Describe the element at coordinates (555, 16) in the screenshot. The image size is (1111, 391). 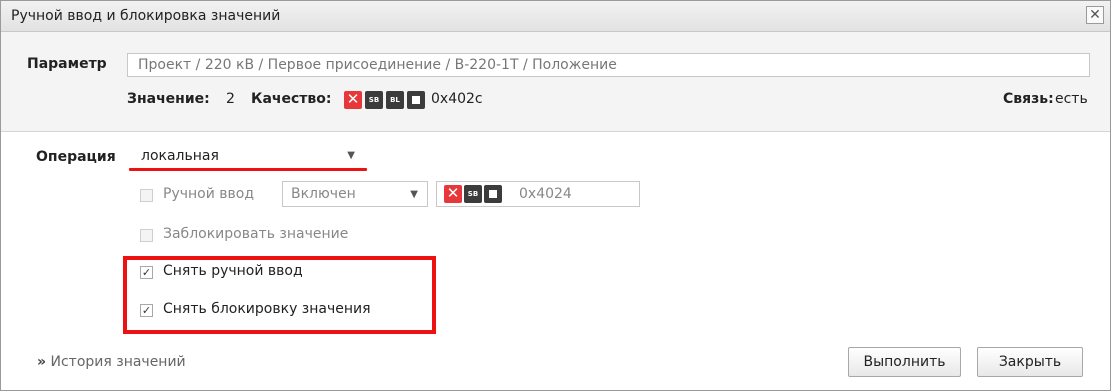
I see `titlebar: Ручной ввод и блокировка значений ✕` at that location.